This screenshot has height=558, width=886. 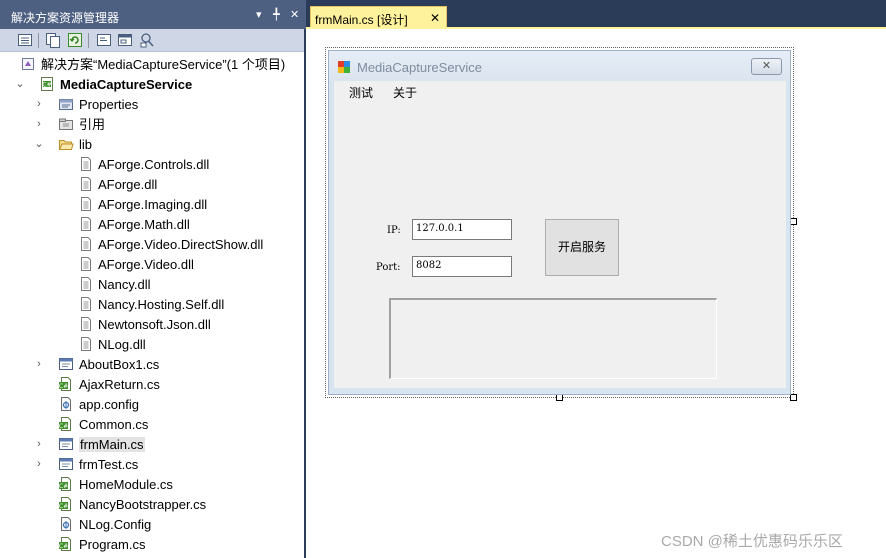 What do you see at coordinates (75, 40) in the screenshot?
I see `refresh-icon` at bounding box center [75, 40].